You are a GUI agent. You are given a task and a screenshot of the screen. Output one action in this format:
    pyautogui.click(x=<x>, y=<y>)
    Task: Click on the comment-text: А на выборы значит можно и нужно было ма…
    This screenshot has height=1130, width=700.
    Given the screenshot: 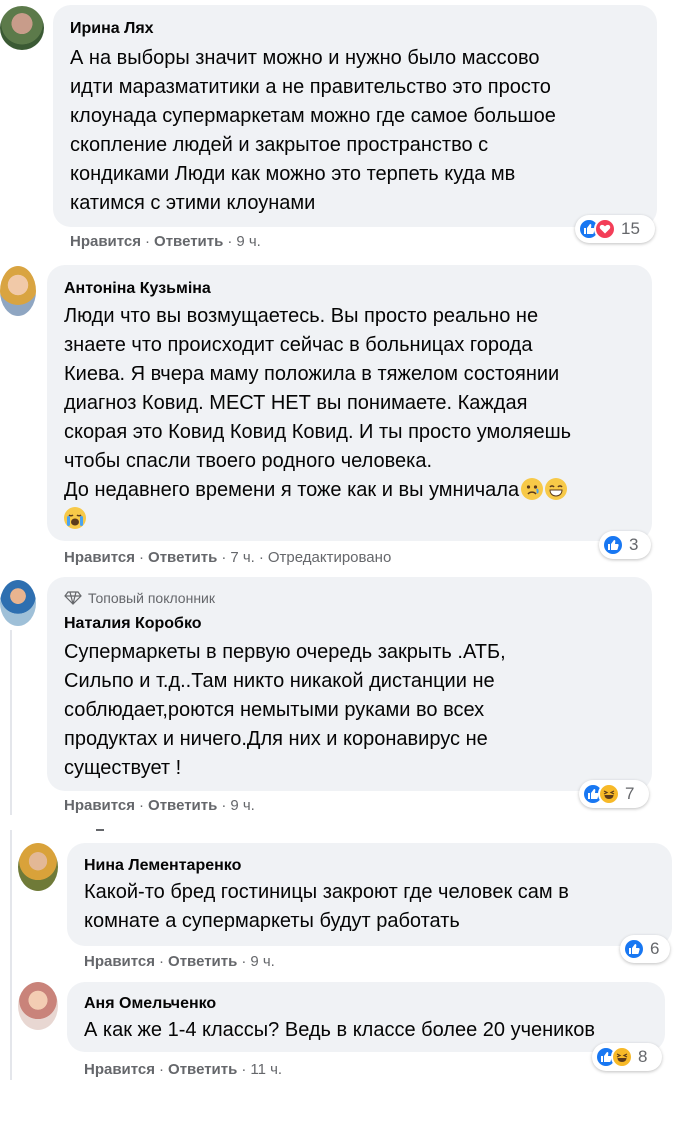 What is the action you would take?
    pyautogui.click(x=313, y=130)
    